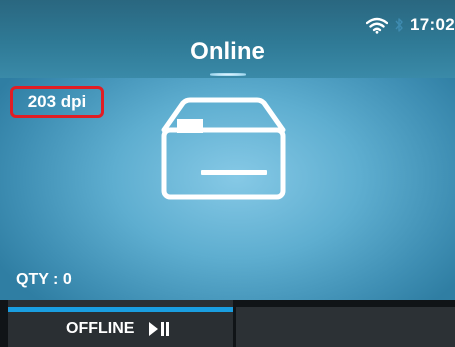 Image resolution: width=455 pixels, height=347 pixels. Describe the element at coordinates (228, 74) in the screenshot. I see `title-underline` at that location.